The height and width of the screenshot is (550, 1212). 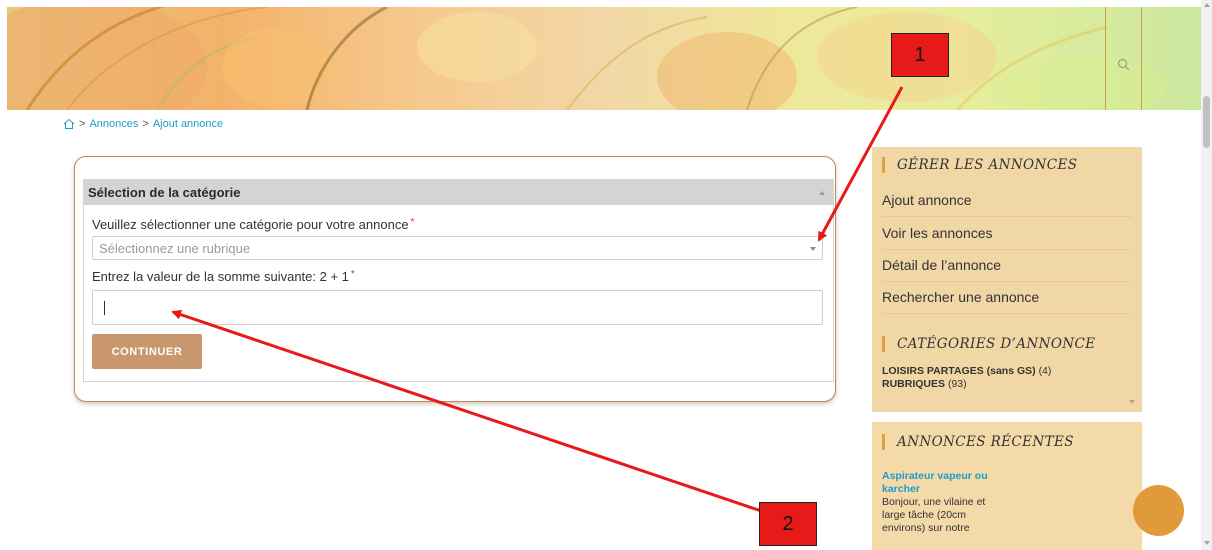 I want to click on breadcrumb-ajout-annonce-link: Ajout annonce, so click(x=188, y=124).